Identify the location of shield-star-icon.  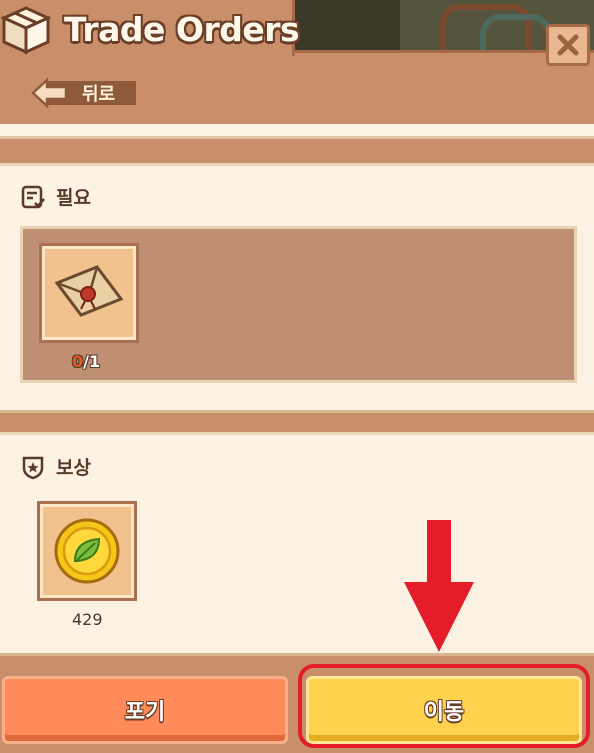
(33, 467).